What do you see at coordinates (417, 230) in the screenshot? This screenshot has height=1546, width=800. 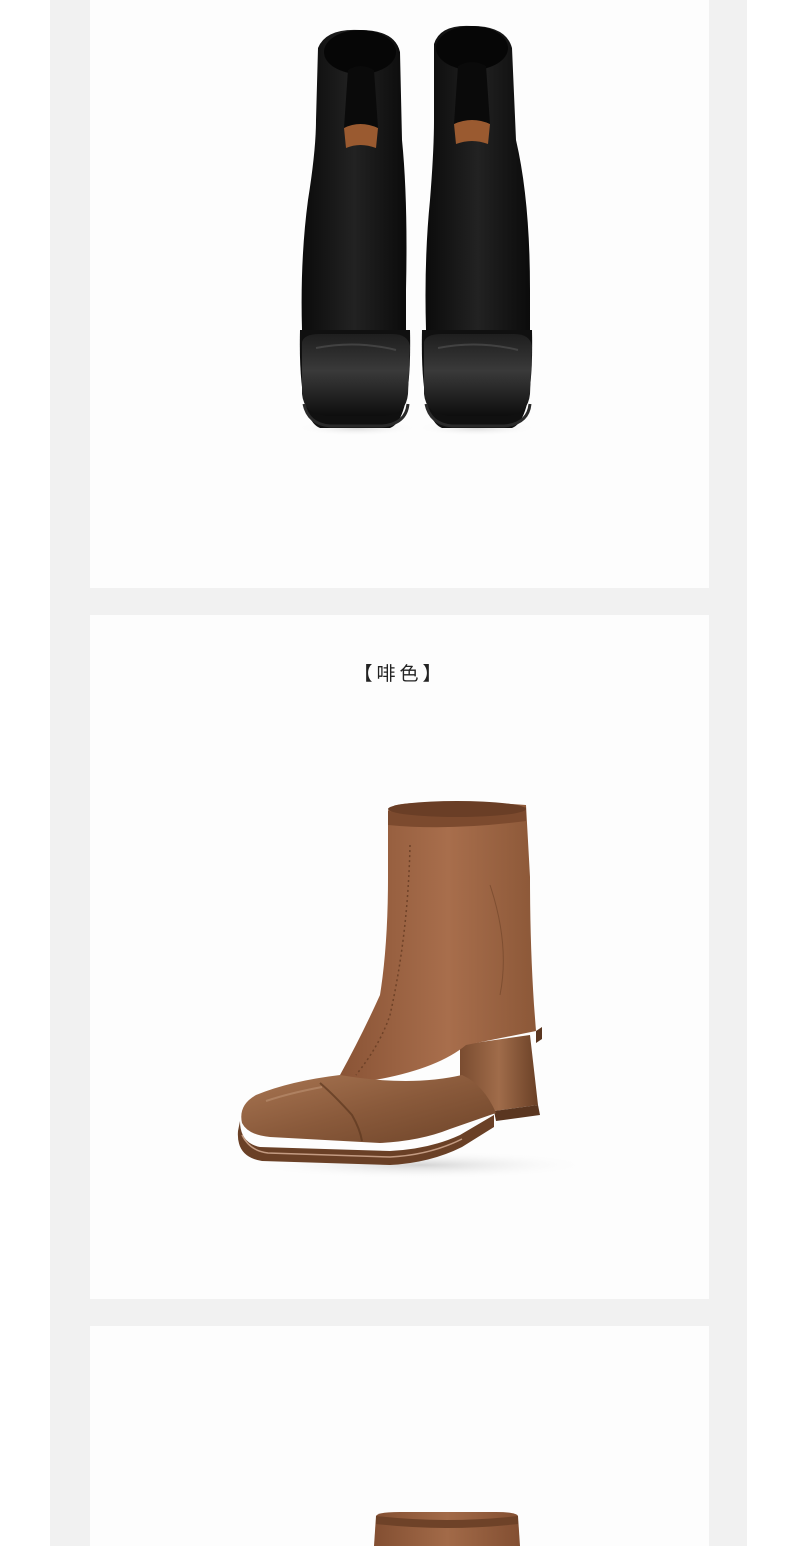 I see `black-ankle-boots-image` at bounding box center [417, 230].